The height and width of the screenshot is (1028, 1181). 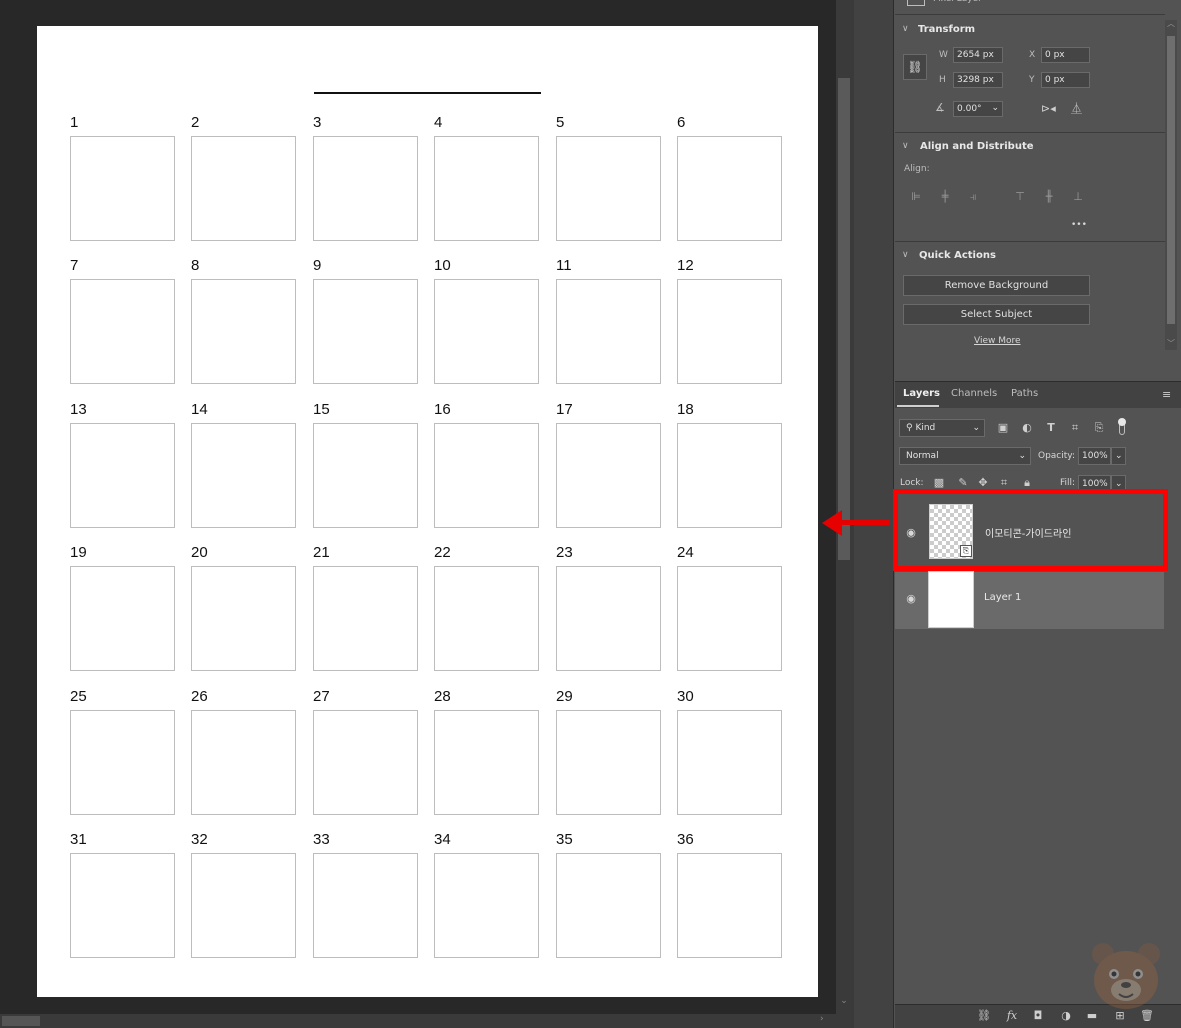 What do you see at coordinates (939, 483) in the screenshot?
I see `lock-transparent-pixels-icon: ▩` at bounding box center [939, 483].